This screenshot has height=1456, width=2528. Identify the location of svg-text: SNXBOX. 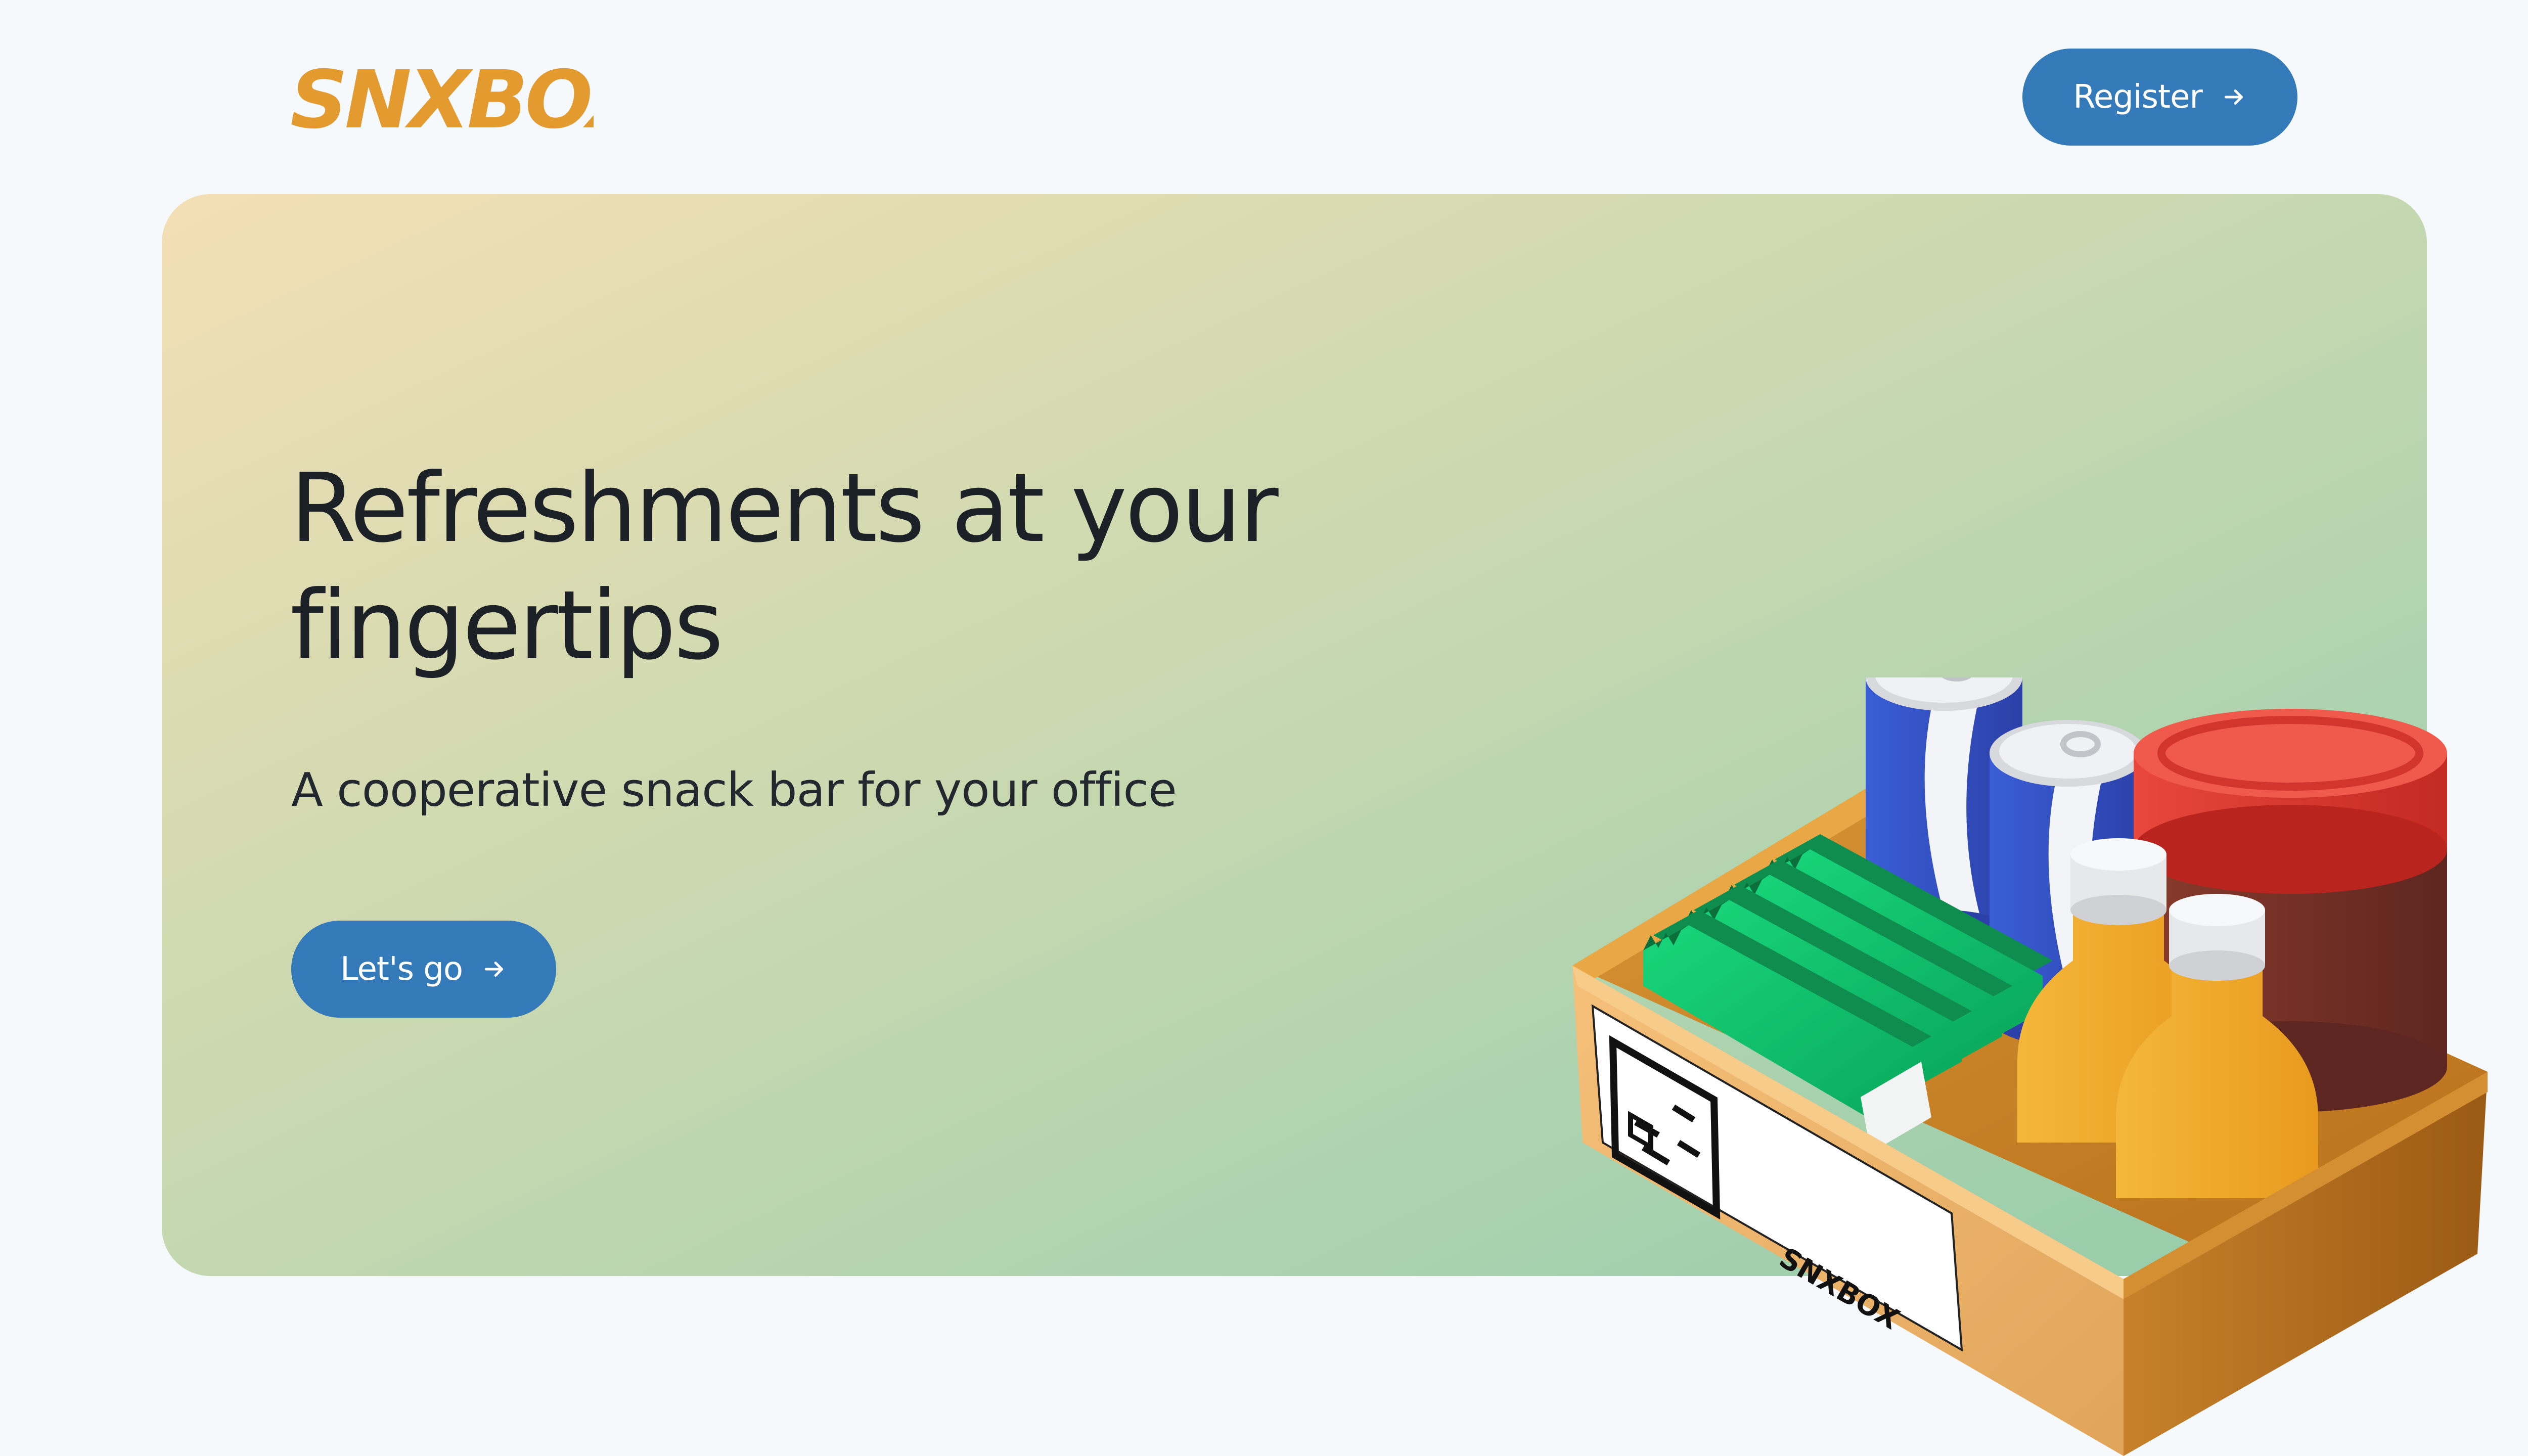
(442, 98).